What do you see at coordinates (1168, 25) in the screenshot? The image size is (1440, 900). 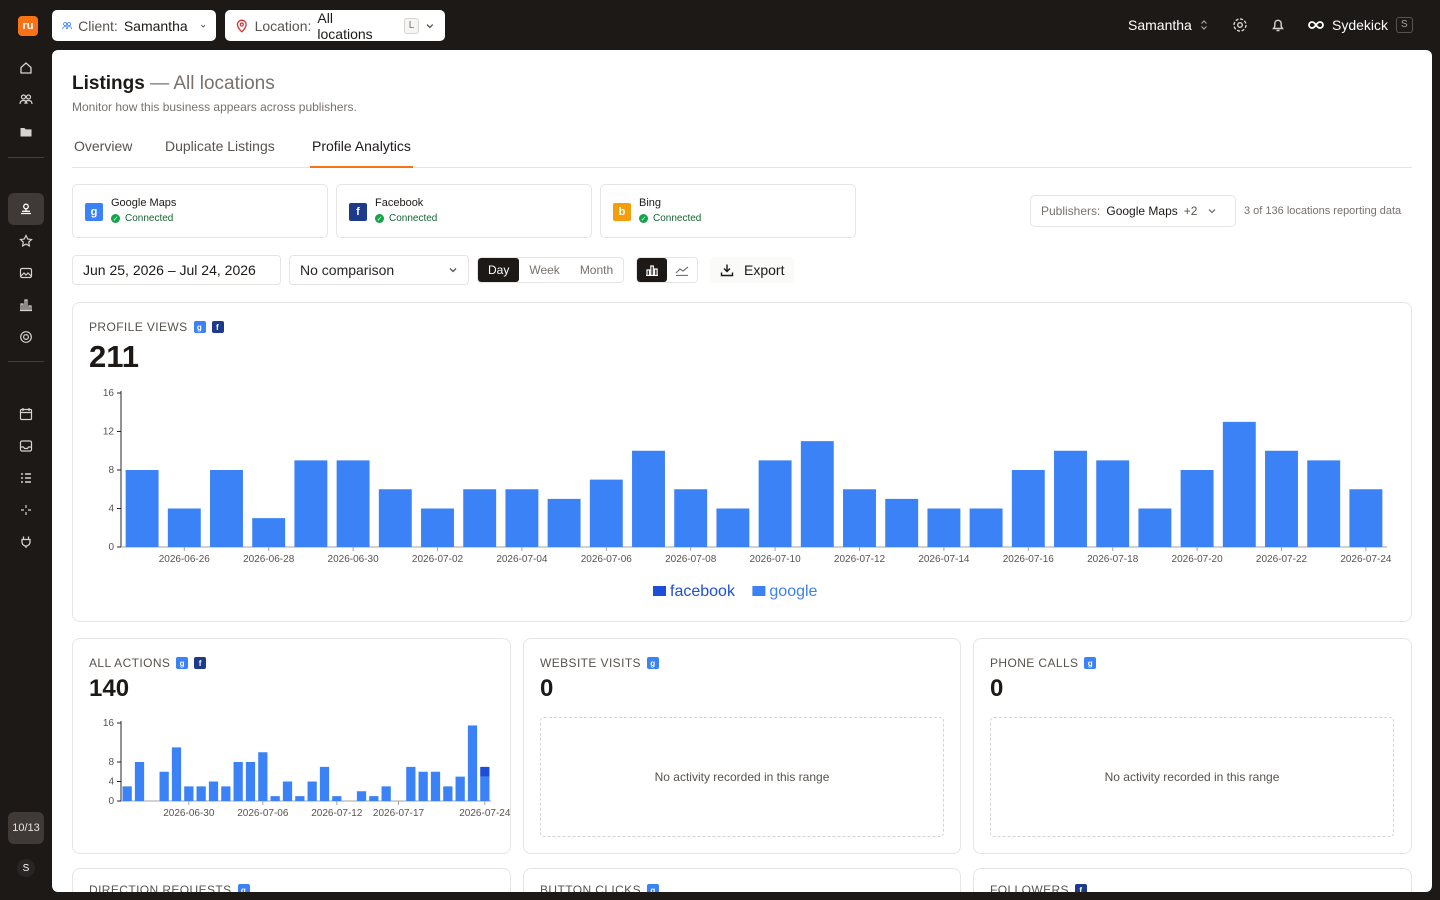 I see `user-menu: Samantha` at bounding box center [1168, 25].